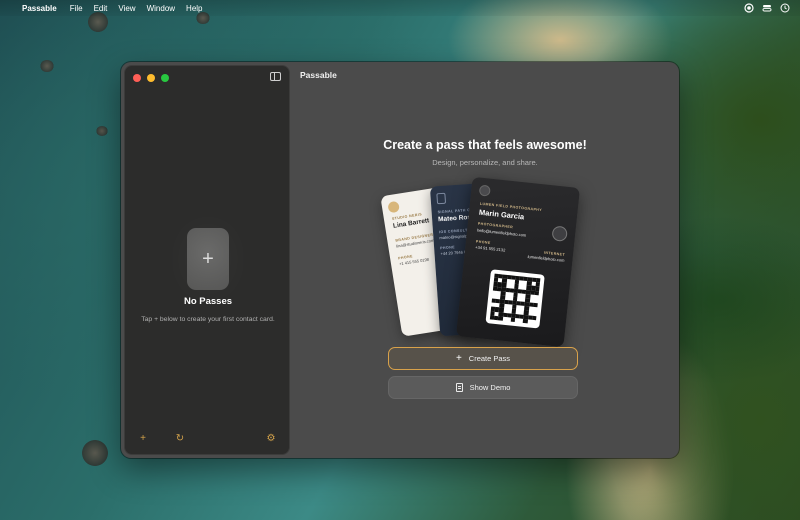 The height and width of the screenshot is (520, 800). What do you see at coordinates (501, 232) in the screenshot?
I see `card-email: hello@lumenfieldphoto.com` at bounding box center [501, 232].